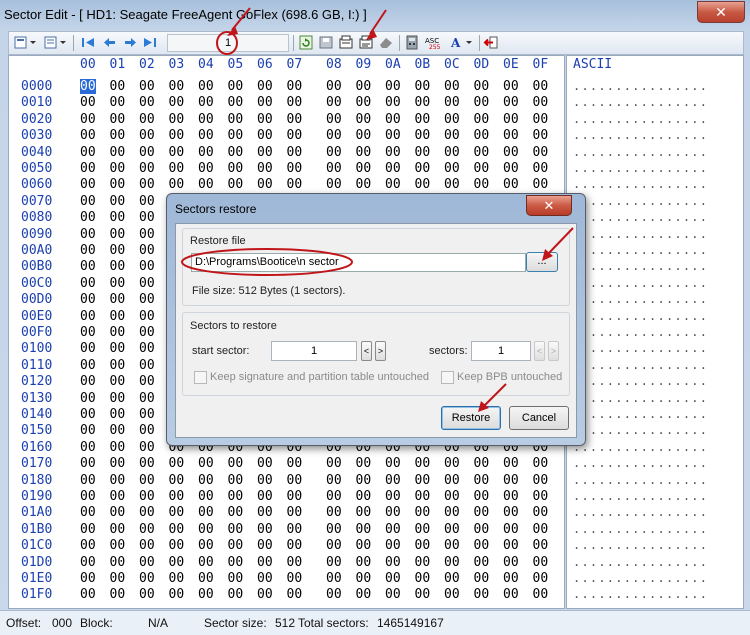 The height and width of the screenshot is (635, 750). What do you see at coordinates (358, 262) in the screenshot?
I see `restore-path-input: D:\Programs\Bootice\n sector` at bounding box center [358, 262].